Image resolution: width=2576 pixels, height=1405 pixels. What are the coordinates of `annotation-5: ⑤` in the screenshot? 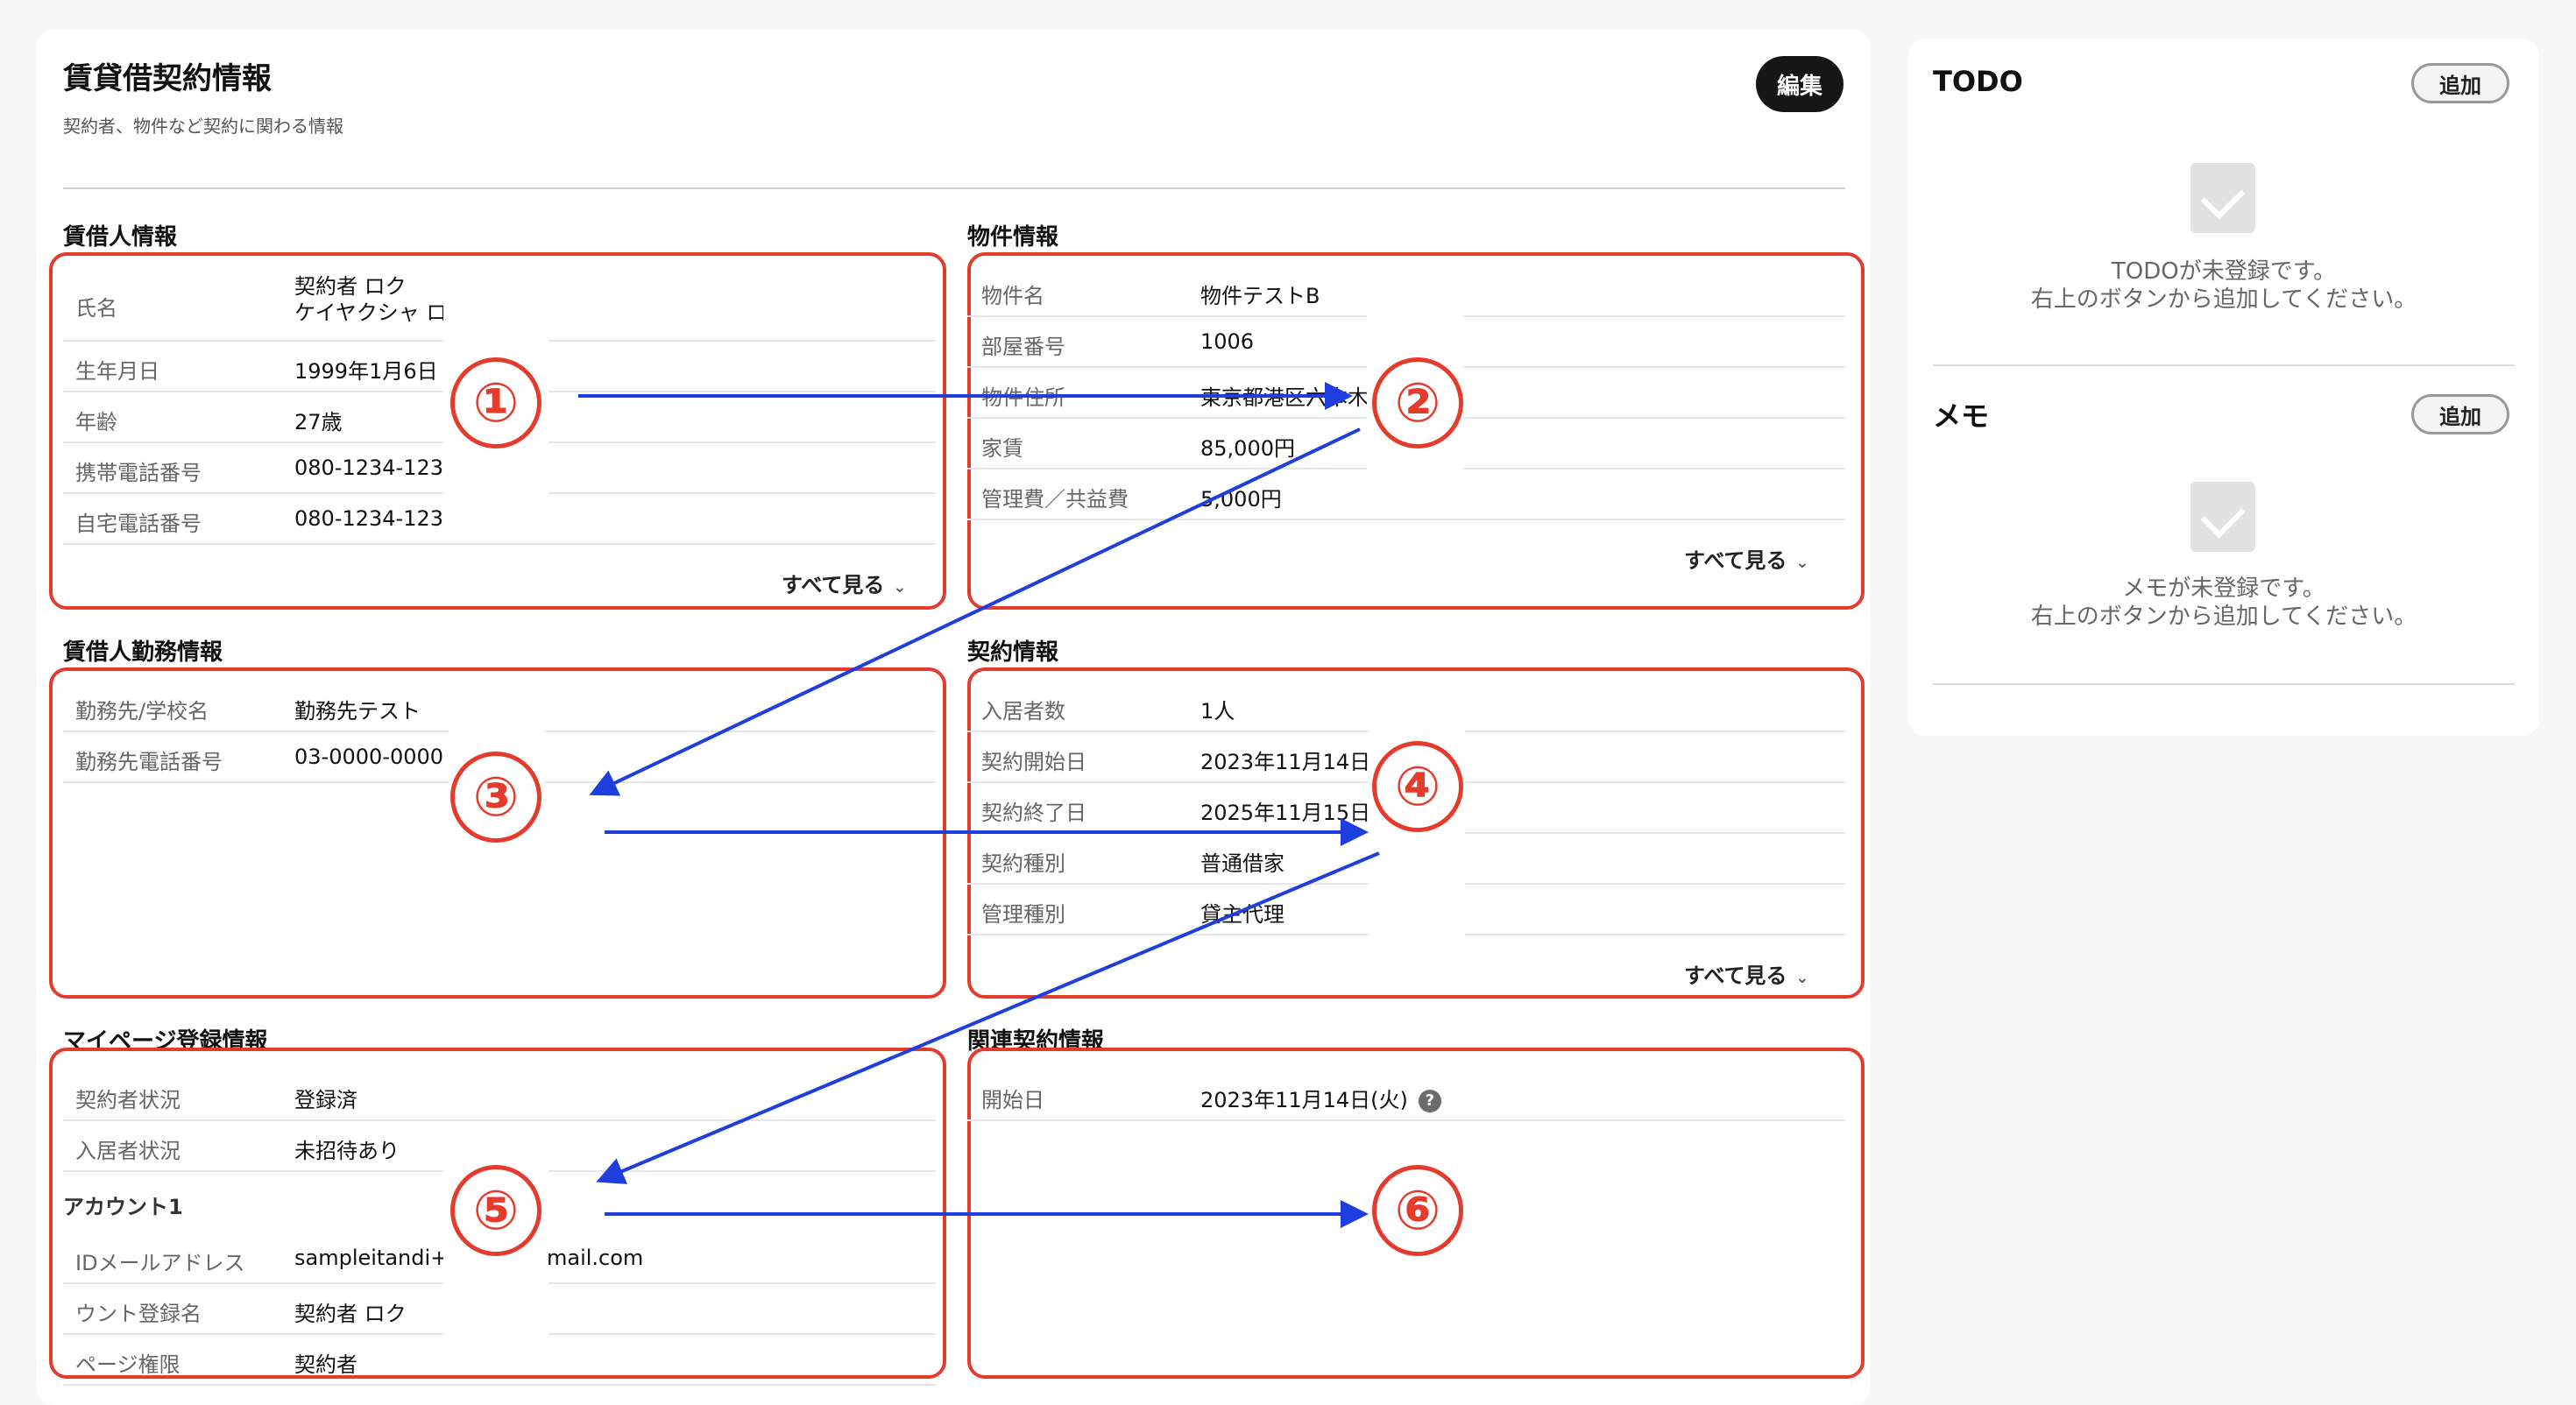 It's located at (495, 1210).